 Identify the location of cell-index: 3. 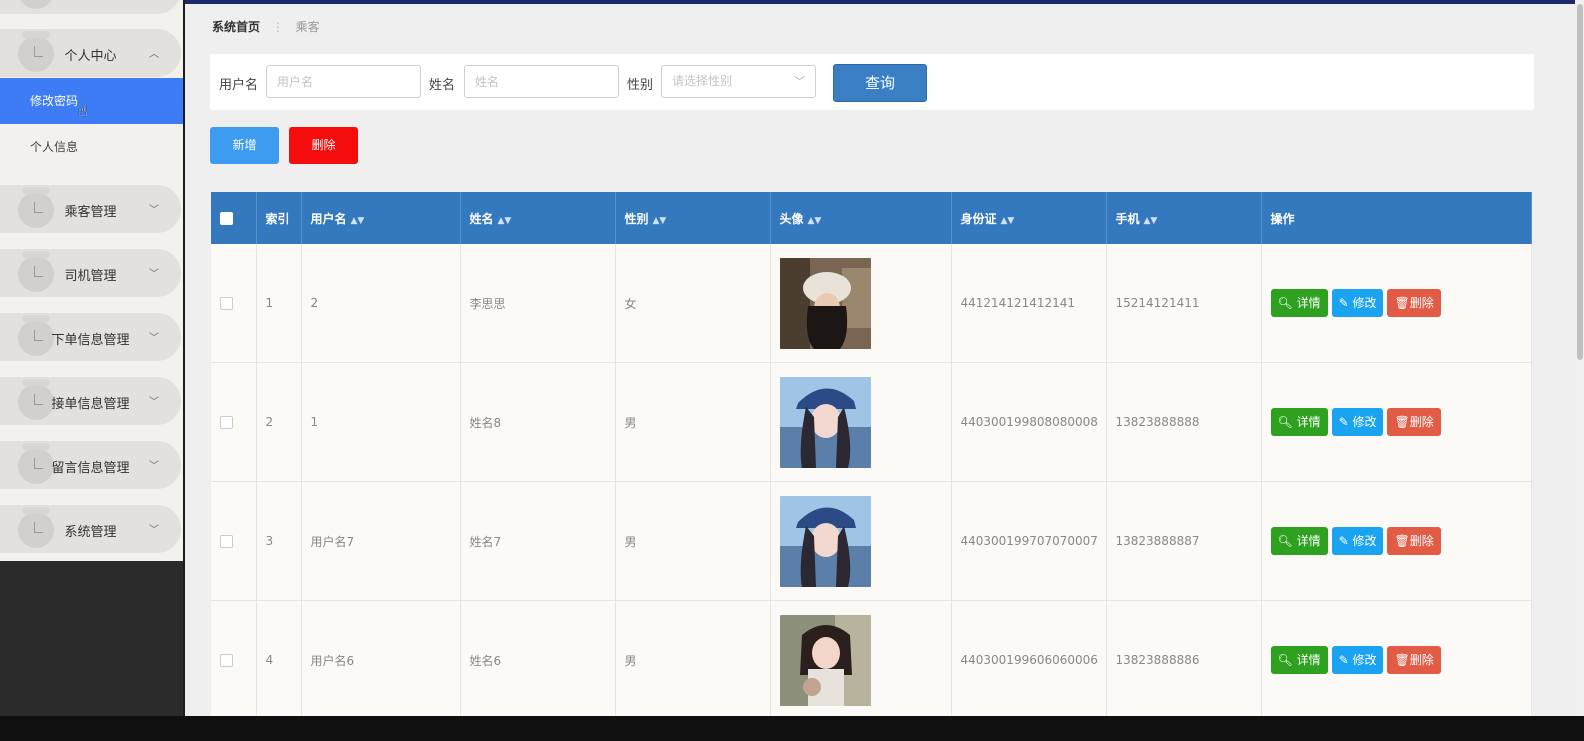
(279, 541).